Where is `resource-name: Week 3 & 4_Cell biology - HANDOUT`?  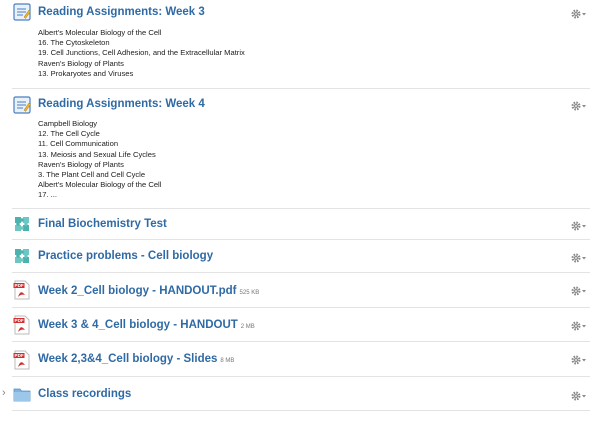 resource-name: Week 3 & 4_Cell biology - HANDOUT is located at coordinates (138, 325).